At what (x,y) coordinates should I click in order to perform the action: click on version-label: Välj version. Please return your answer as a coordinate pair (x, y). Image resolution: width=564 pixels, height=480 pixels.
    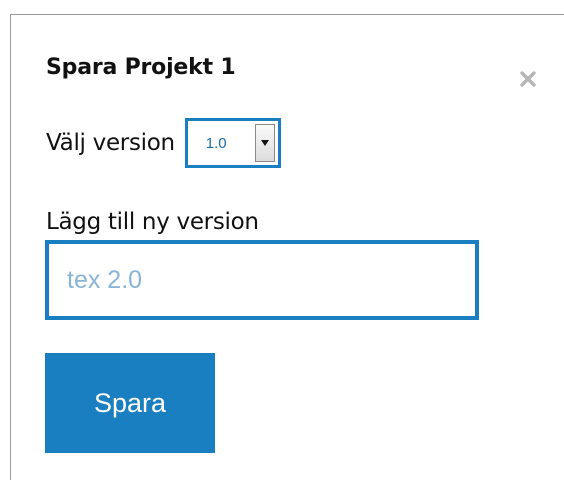
    Looking at the image, I should click on (110, 143).